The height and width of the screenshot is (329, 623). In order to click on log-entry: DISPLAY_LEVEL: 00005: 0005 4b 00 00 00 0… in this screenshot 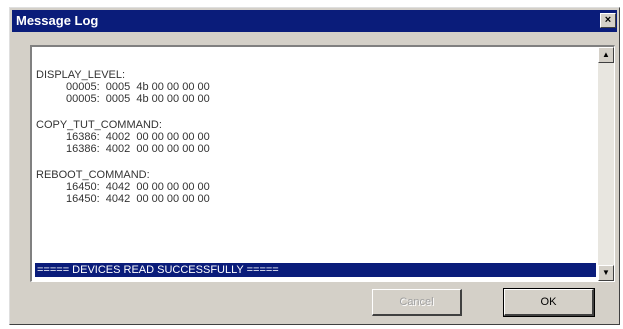, I will do `click(316, 87)`.